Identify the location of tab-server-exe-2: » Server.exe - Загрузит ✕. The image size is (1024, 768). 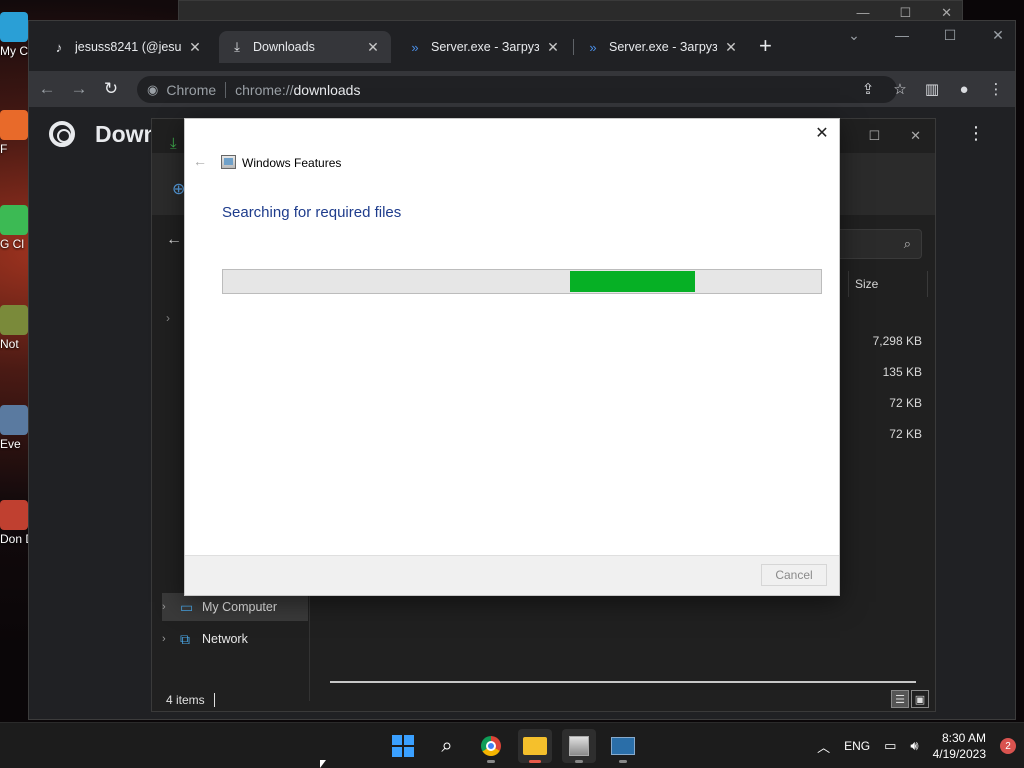
(662, 47).